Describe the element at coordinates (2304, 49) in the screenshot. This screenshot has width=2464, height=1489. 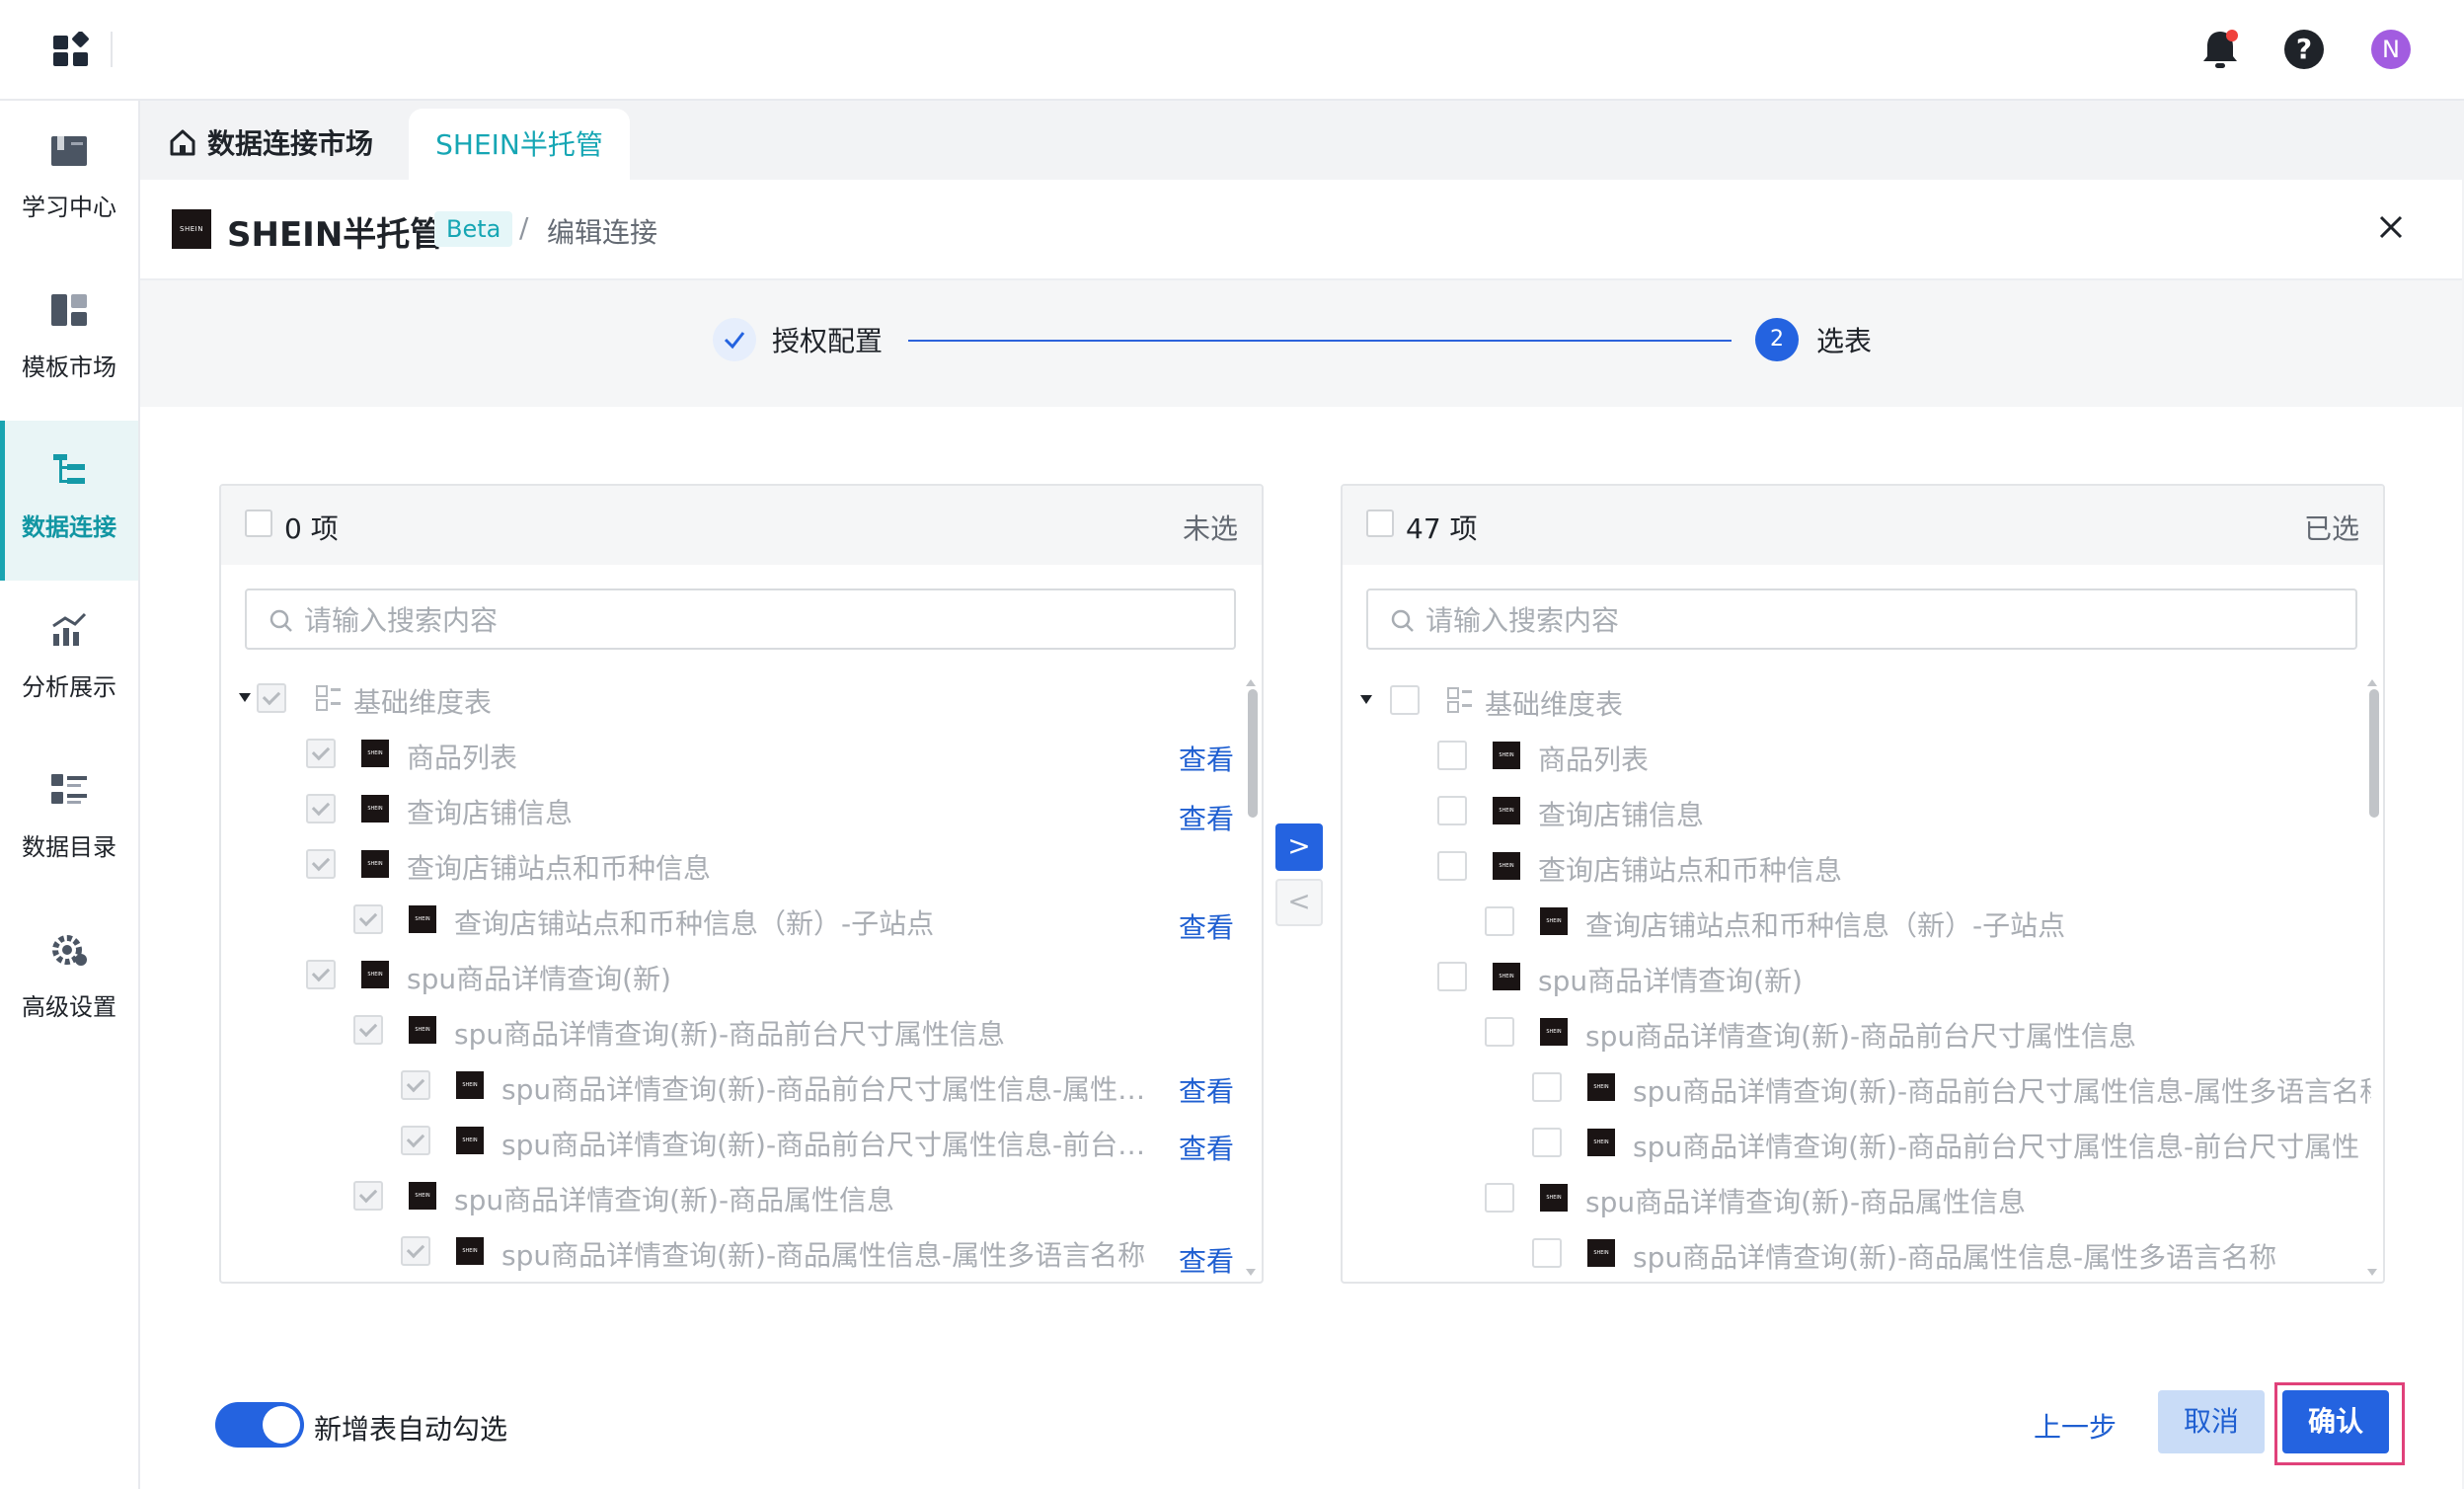
I see `help-icon: ?` at that location.